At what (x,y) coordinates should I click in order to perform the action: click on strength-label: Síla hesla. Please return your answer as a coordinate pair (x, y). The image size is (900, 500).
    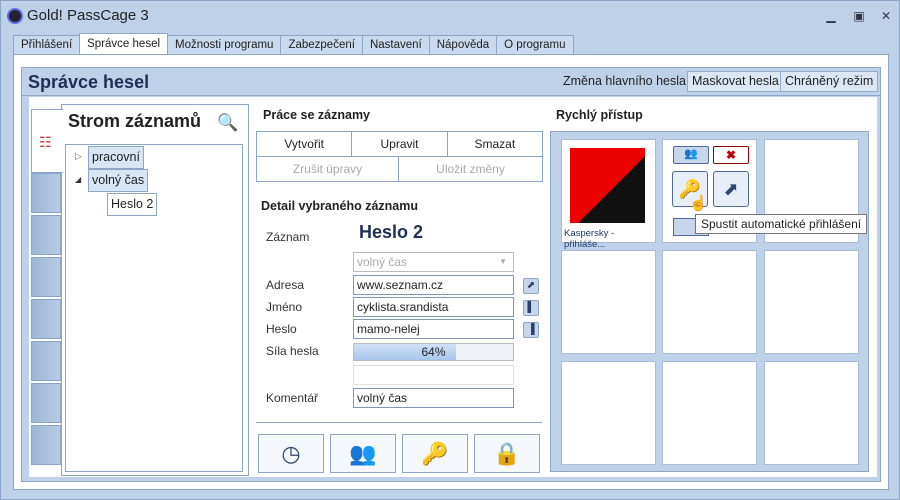
    Looking at the image, I should click on (292, 351).